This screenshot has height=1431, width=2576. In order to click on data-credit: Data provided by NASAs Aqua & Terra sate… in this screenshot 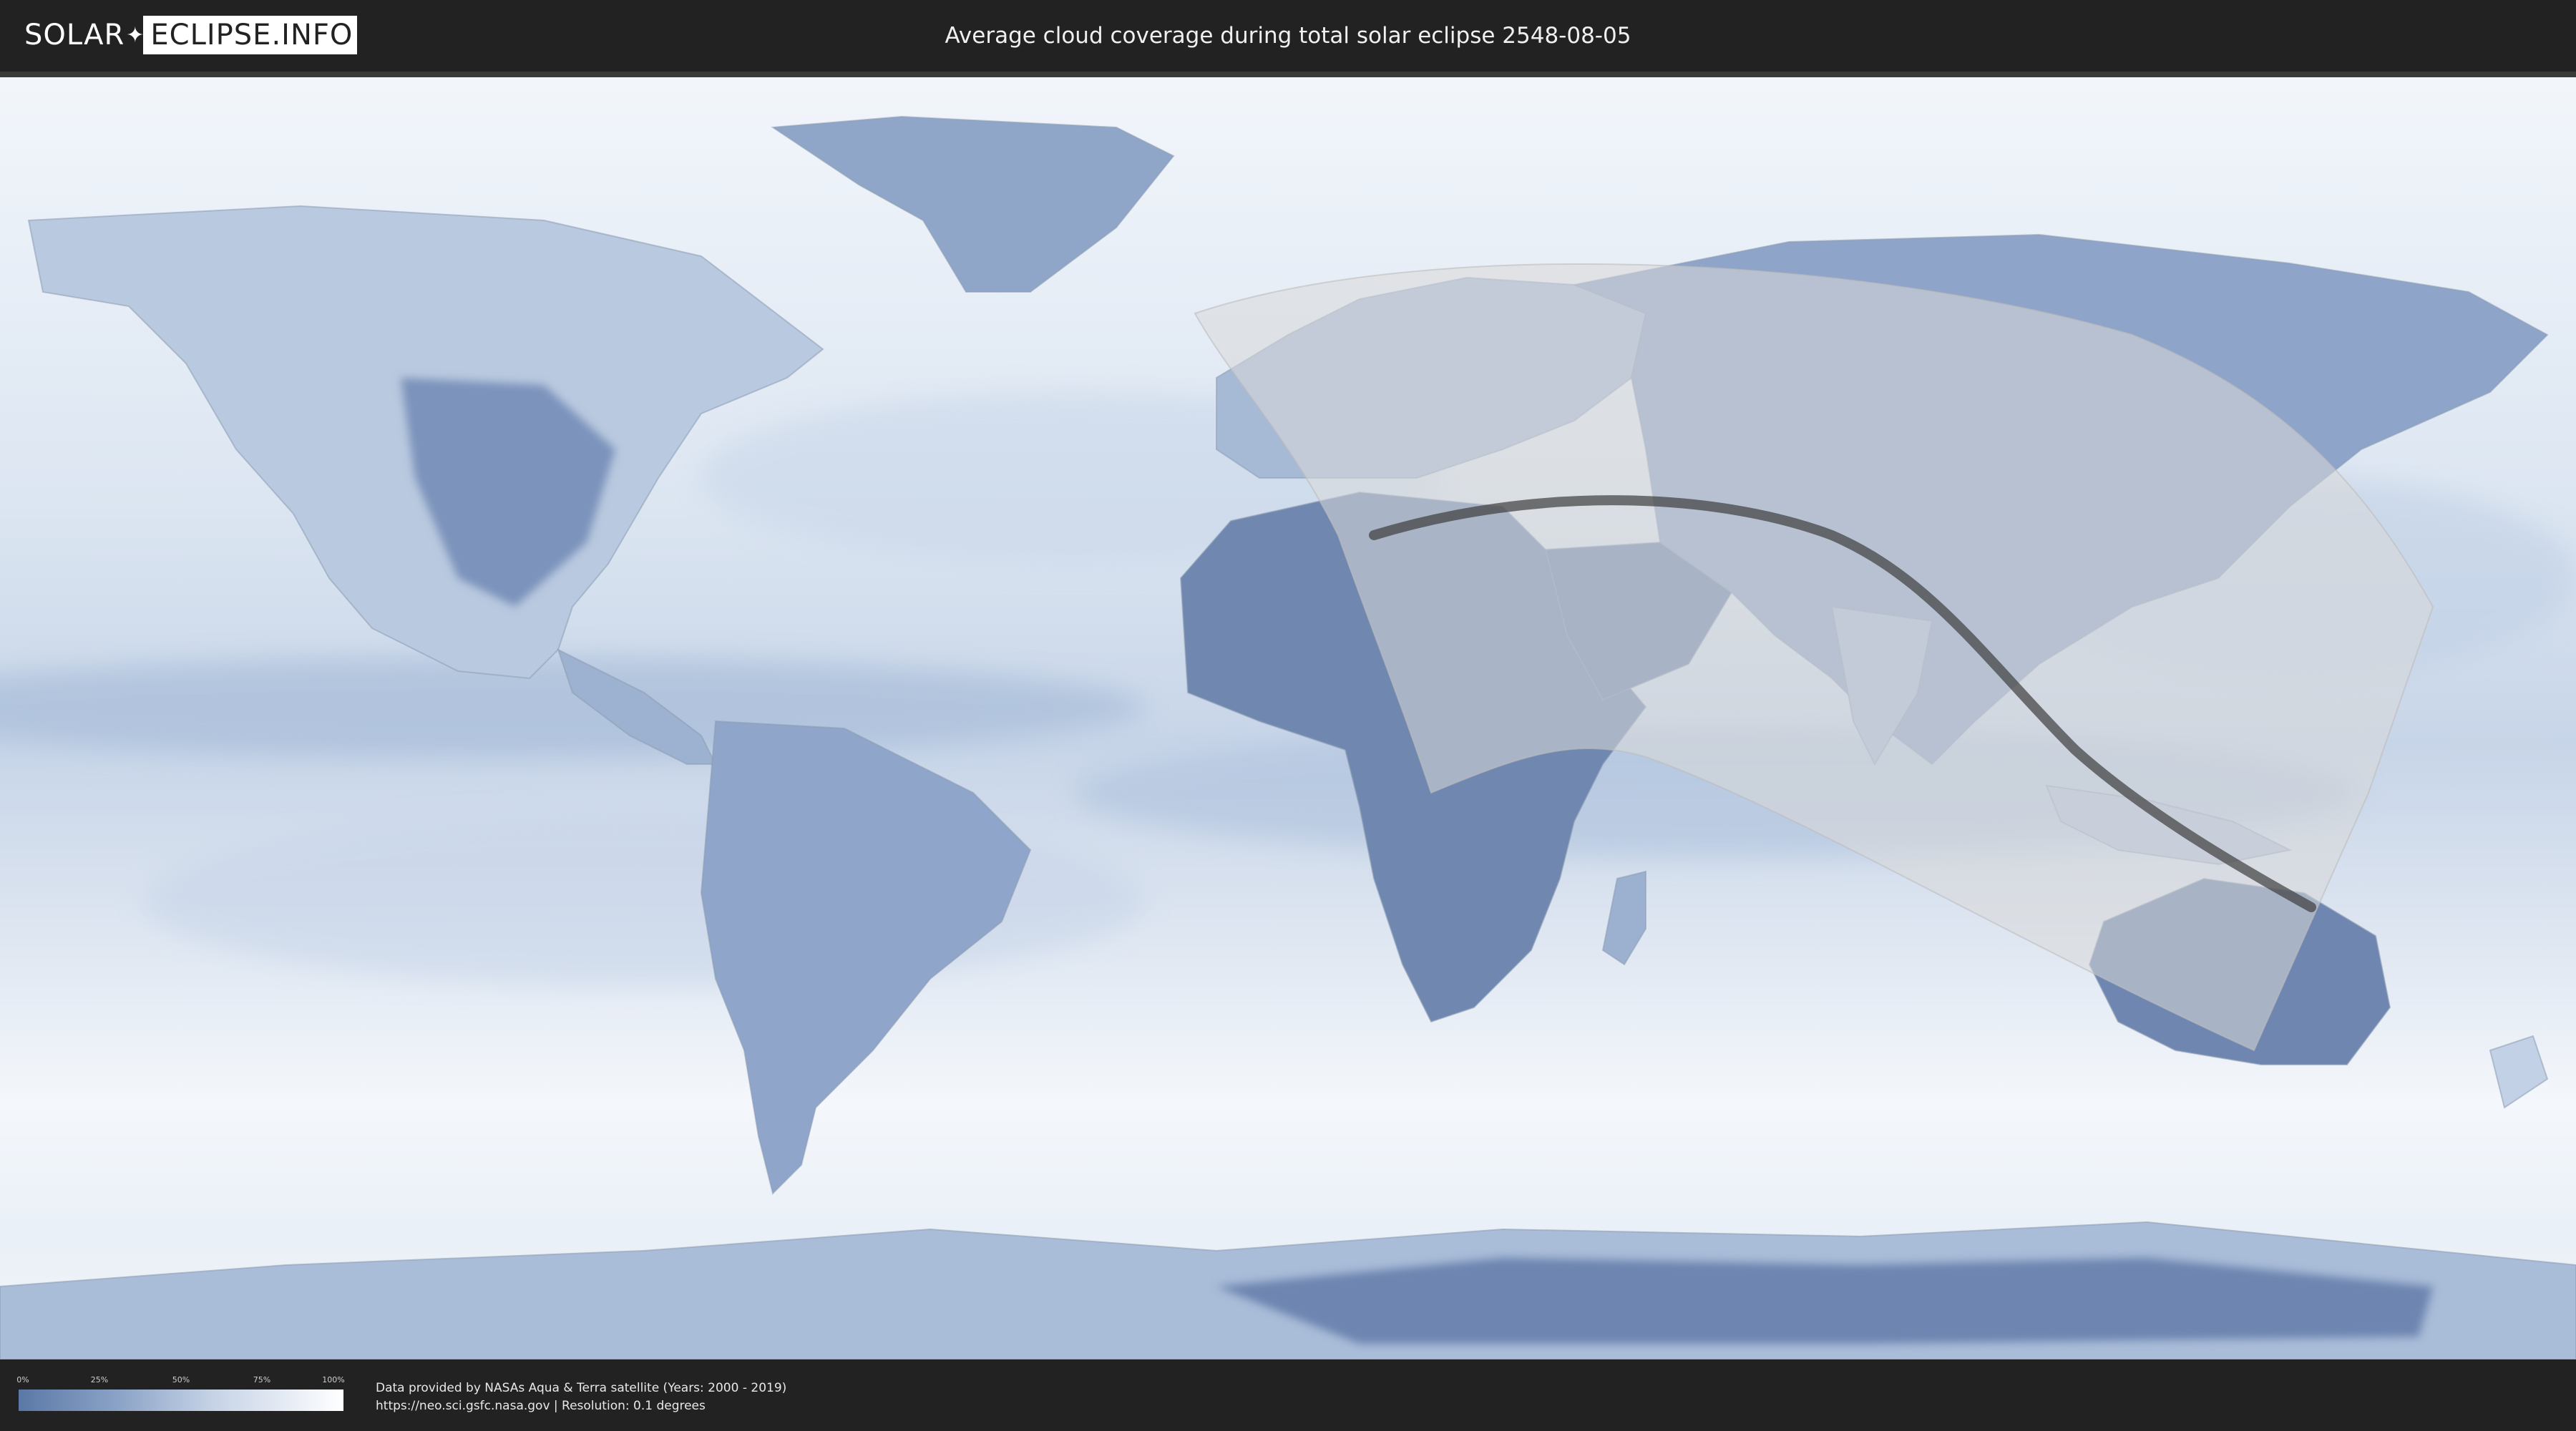, I will do `click(581, 1397)`.